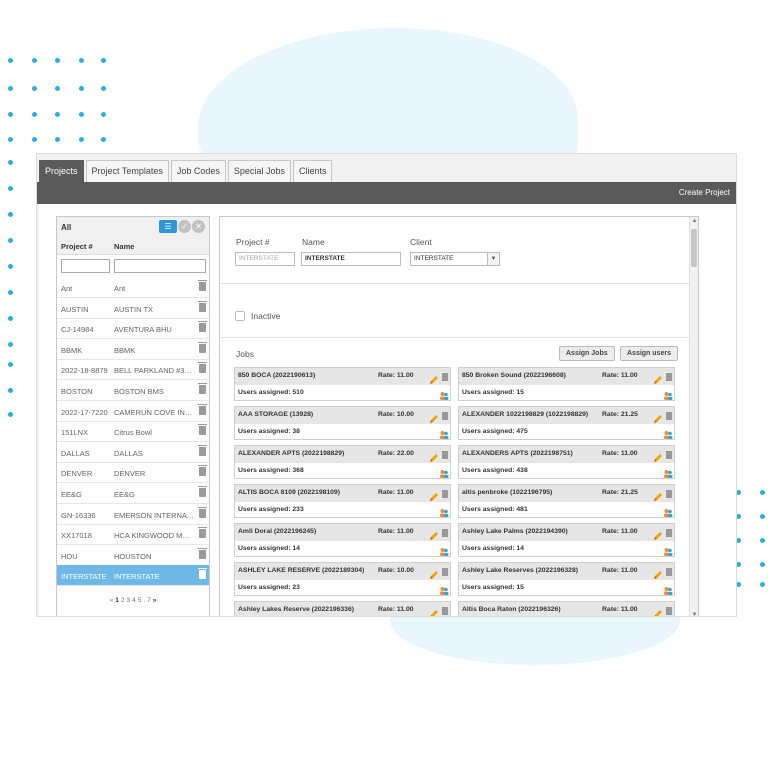 The width and height of the screenshot is (768, 768). I want to click on list-row: BBMK BBMK, so click(133, 349).